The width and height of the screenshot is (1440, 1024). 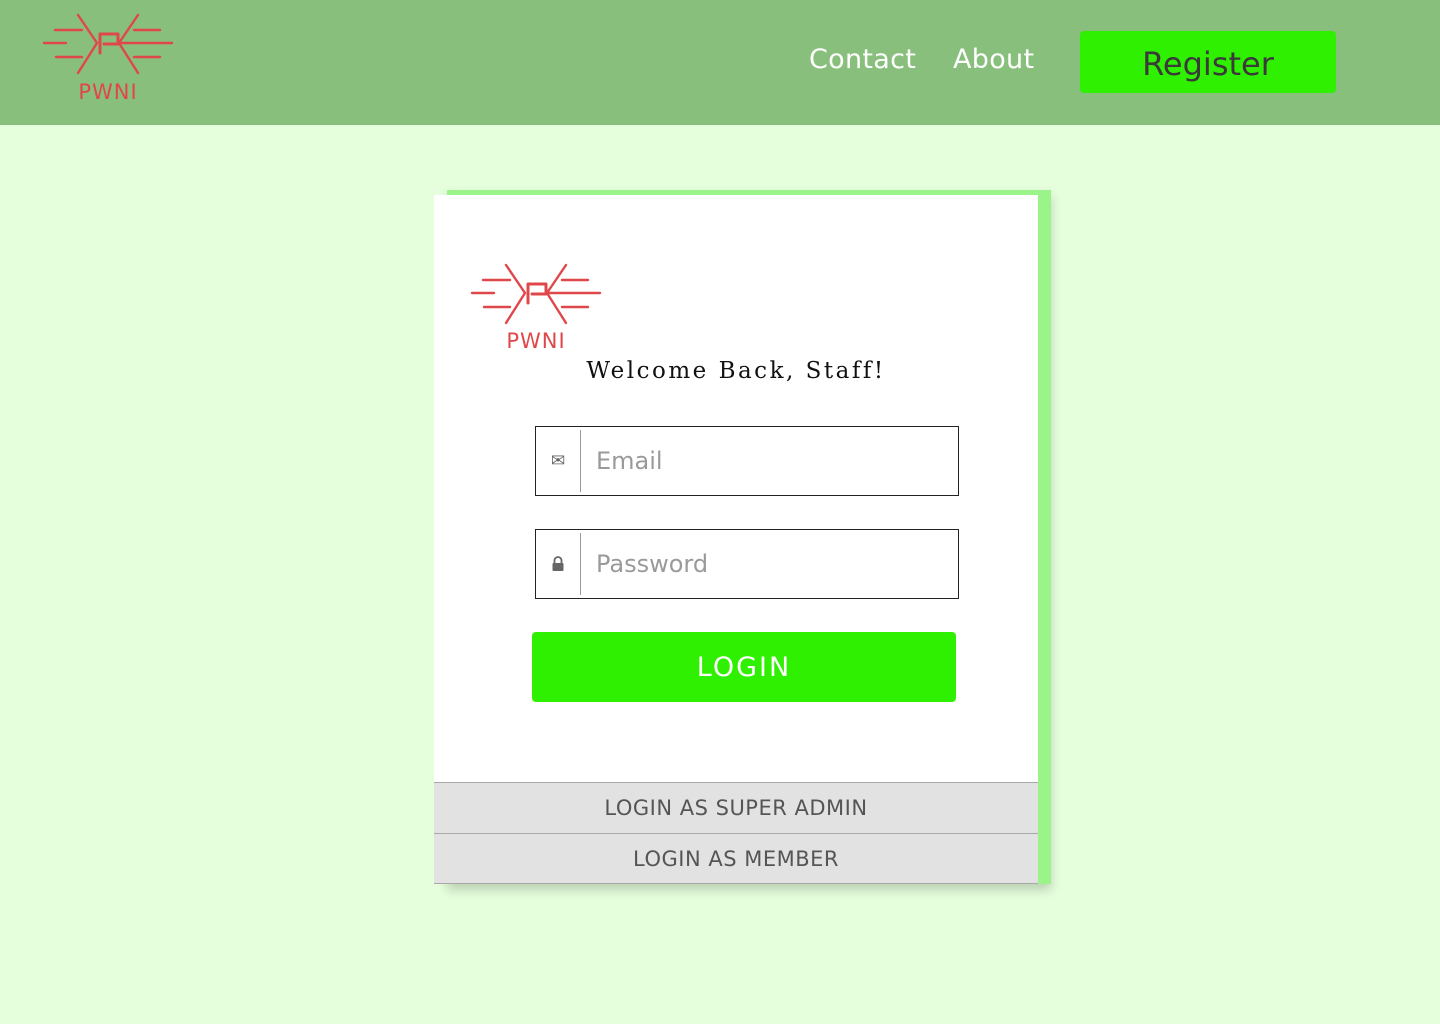 I want to click on email-field: ✉, so click(x=747, y=461).